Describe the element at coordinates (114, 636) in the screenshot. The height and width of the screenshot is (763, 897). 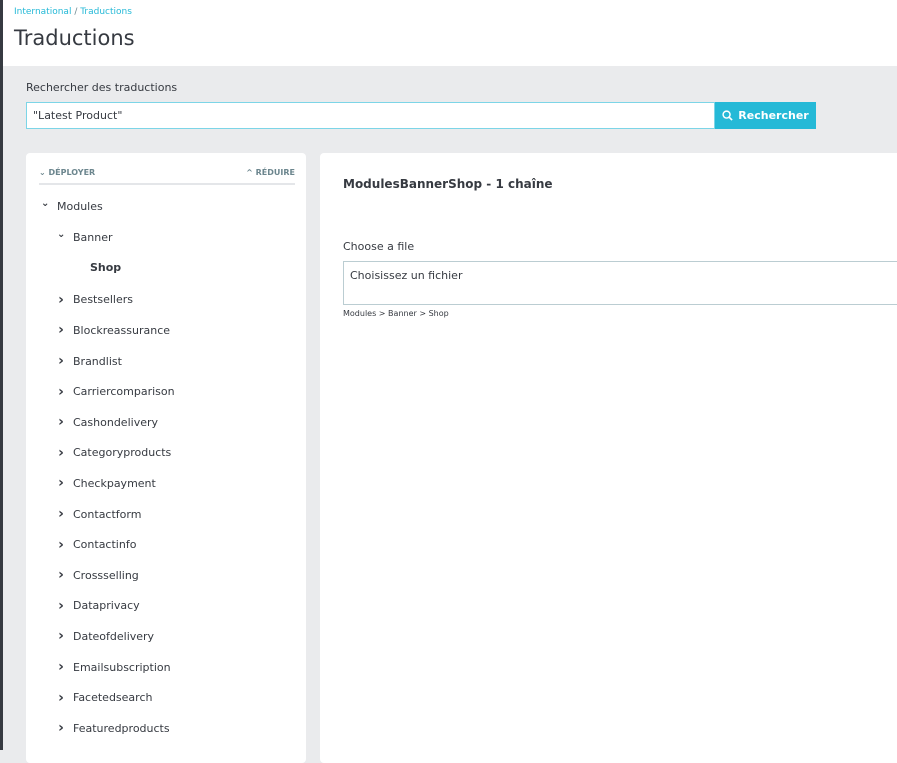
I see `tree-item-label: Dateofdelivery` at that location.